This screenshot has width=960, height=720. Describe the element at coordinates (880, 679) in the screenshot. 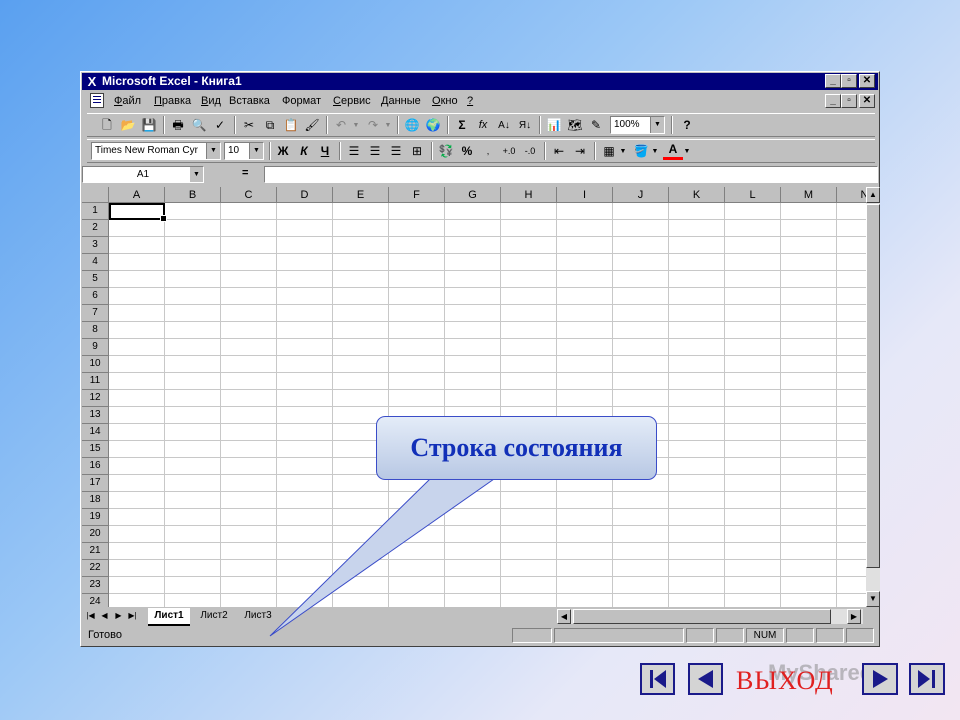

I see `next-slide-icon` at that location.